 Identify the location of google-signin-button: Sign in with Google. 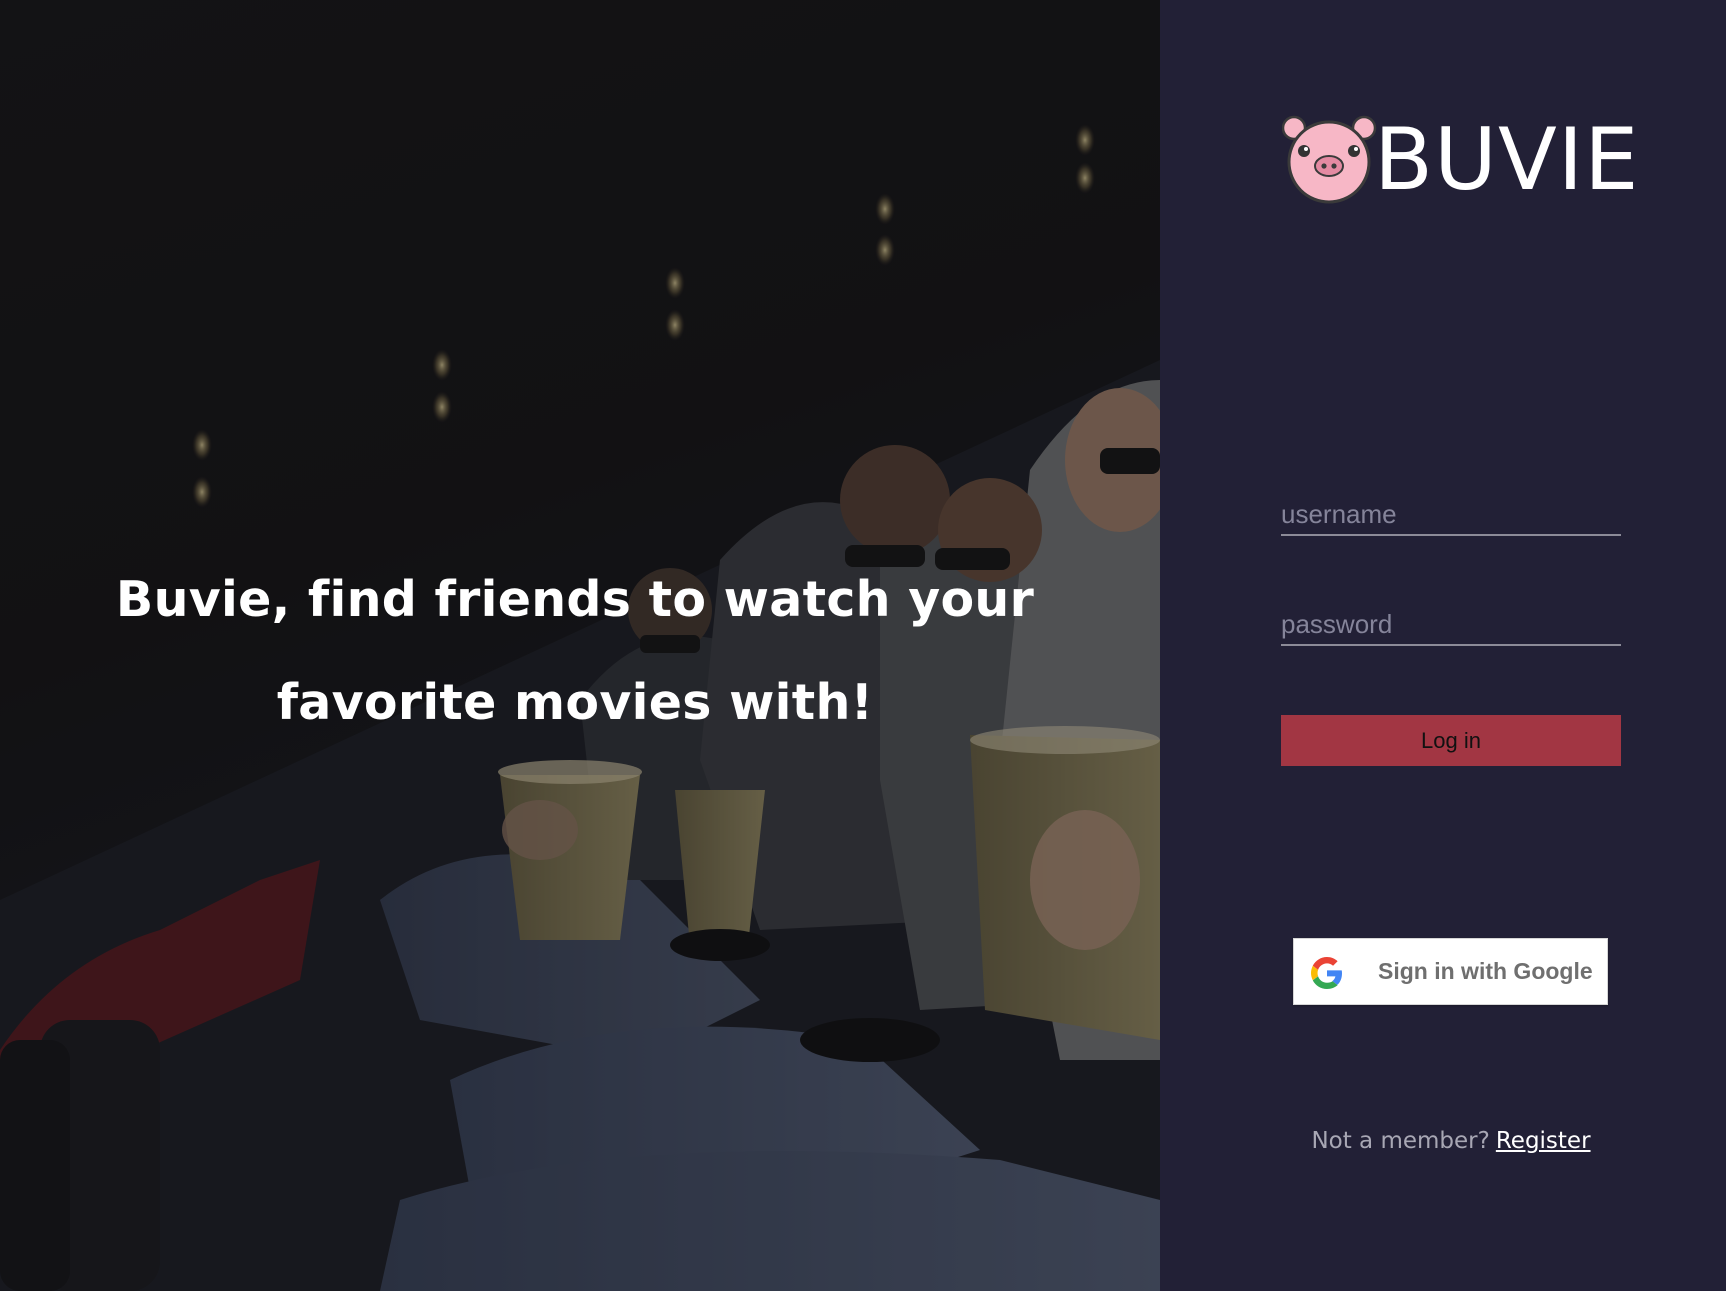
(1450, 971).